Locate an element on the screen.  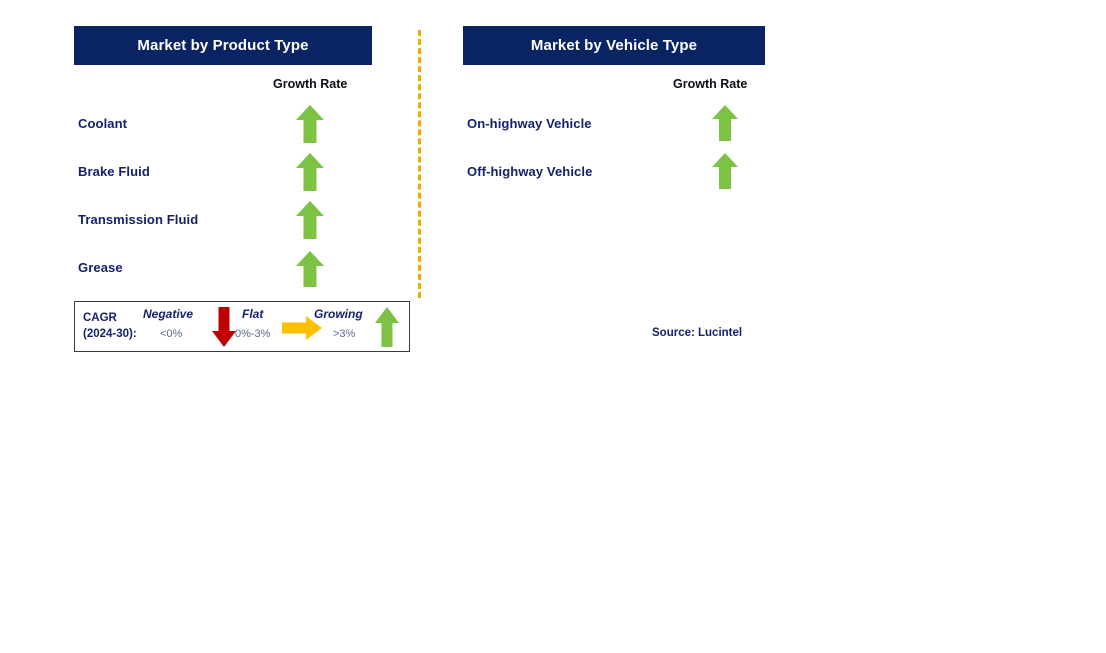
legend-range-negative: <0% is located at coordinates (171, 334).